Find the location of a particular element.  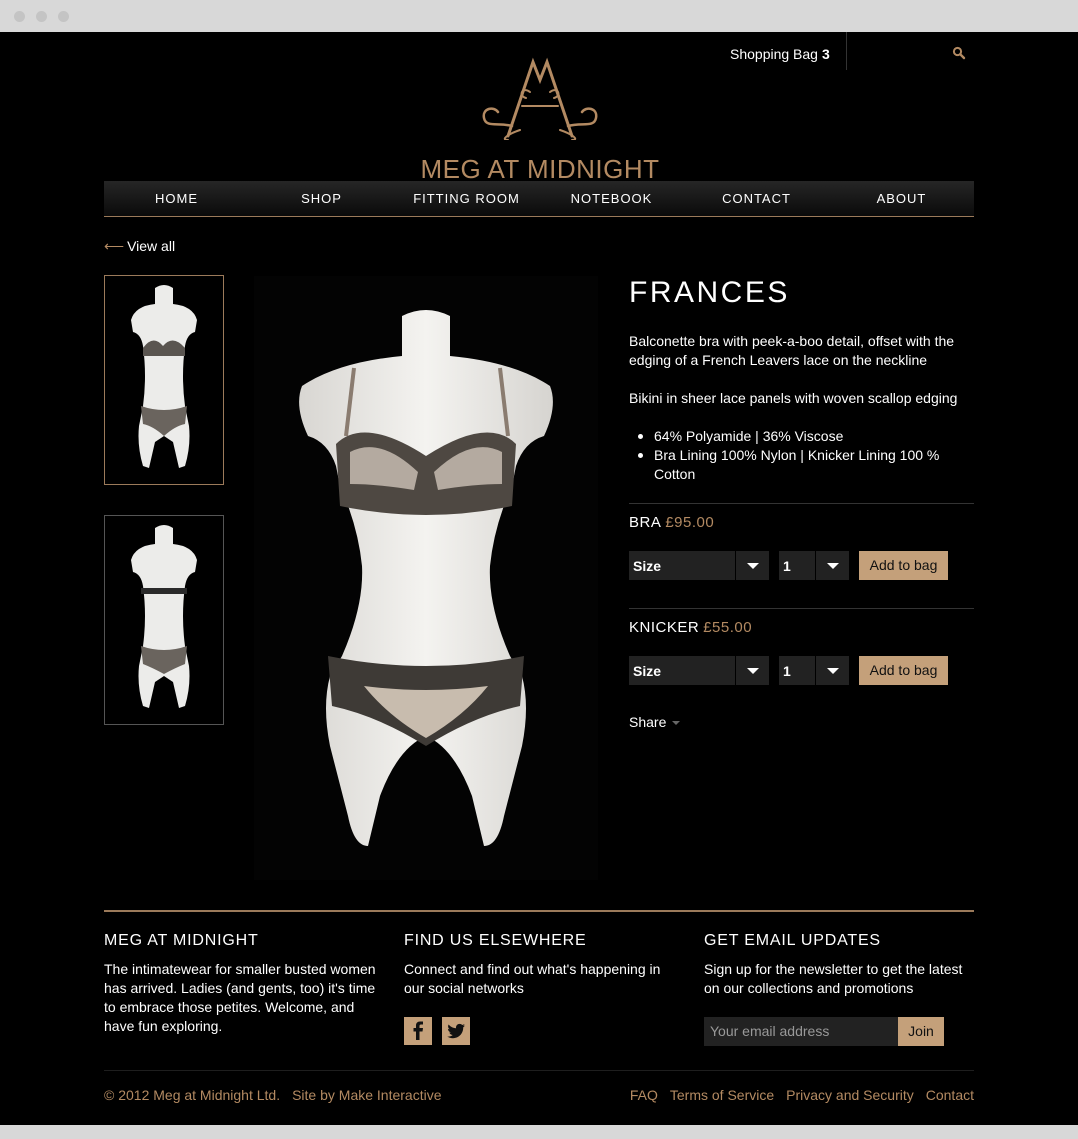

window-minimize-dot is located at coordinates (41, 16).